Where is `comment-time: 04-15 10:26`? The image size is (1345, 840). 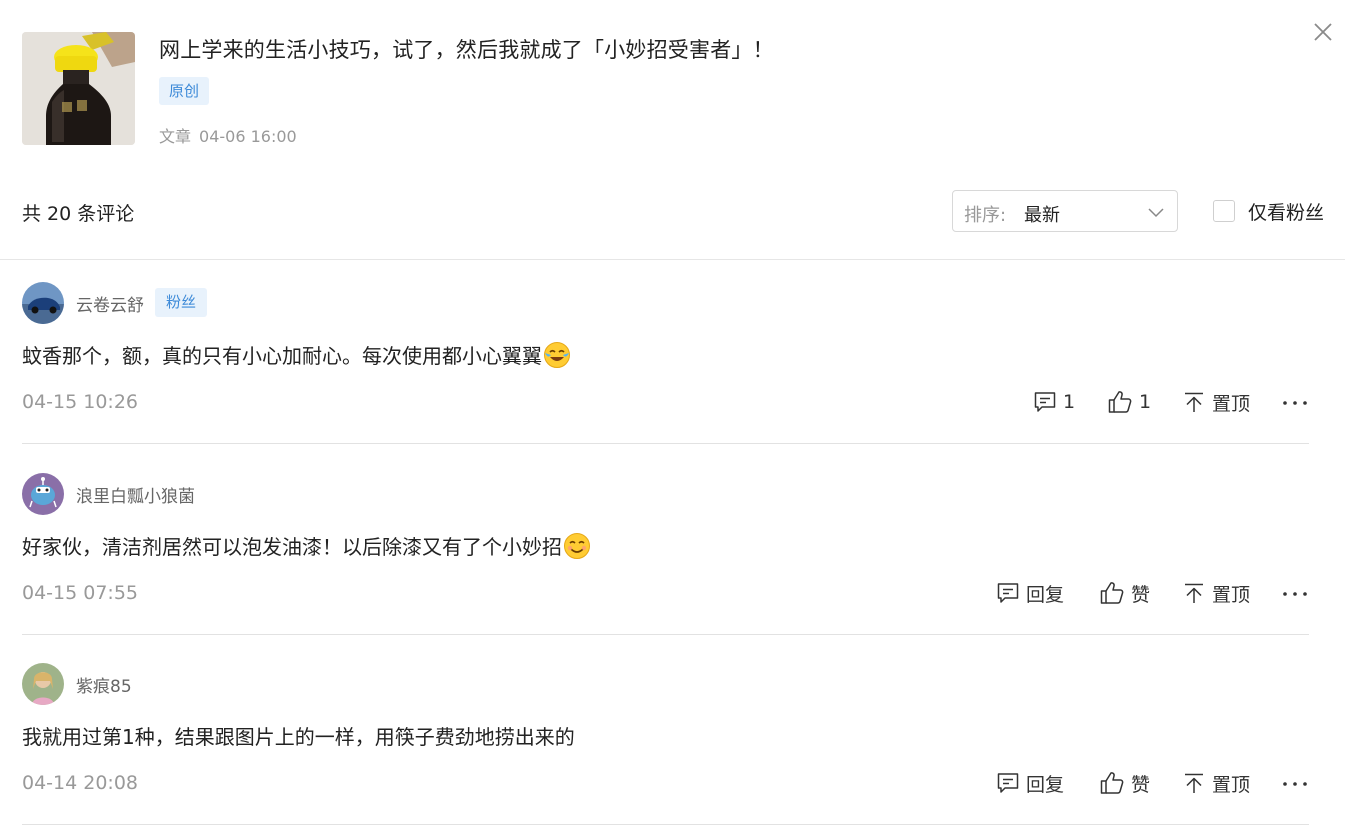
comment-time: 04-15 10:26 is located at coordinates (80, 402).